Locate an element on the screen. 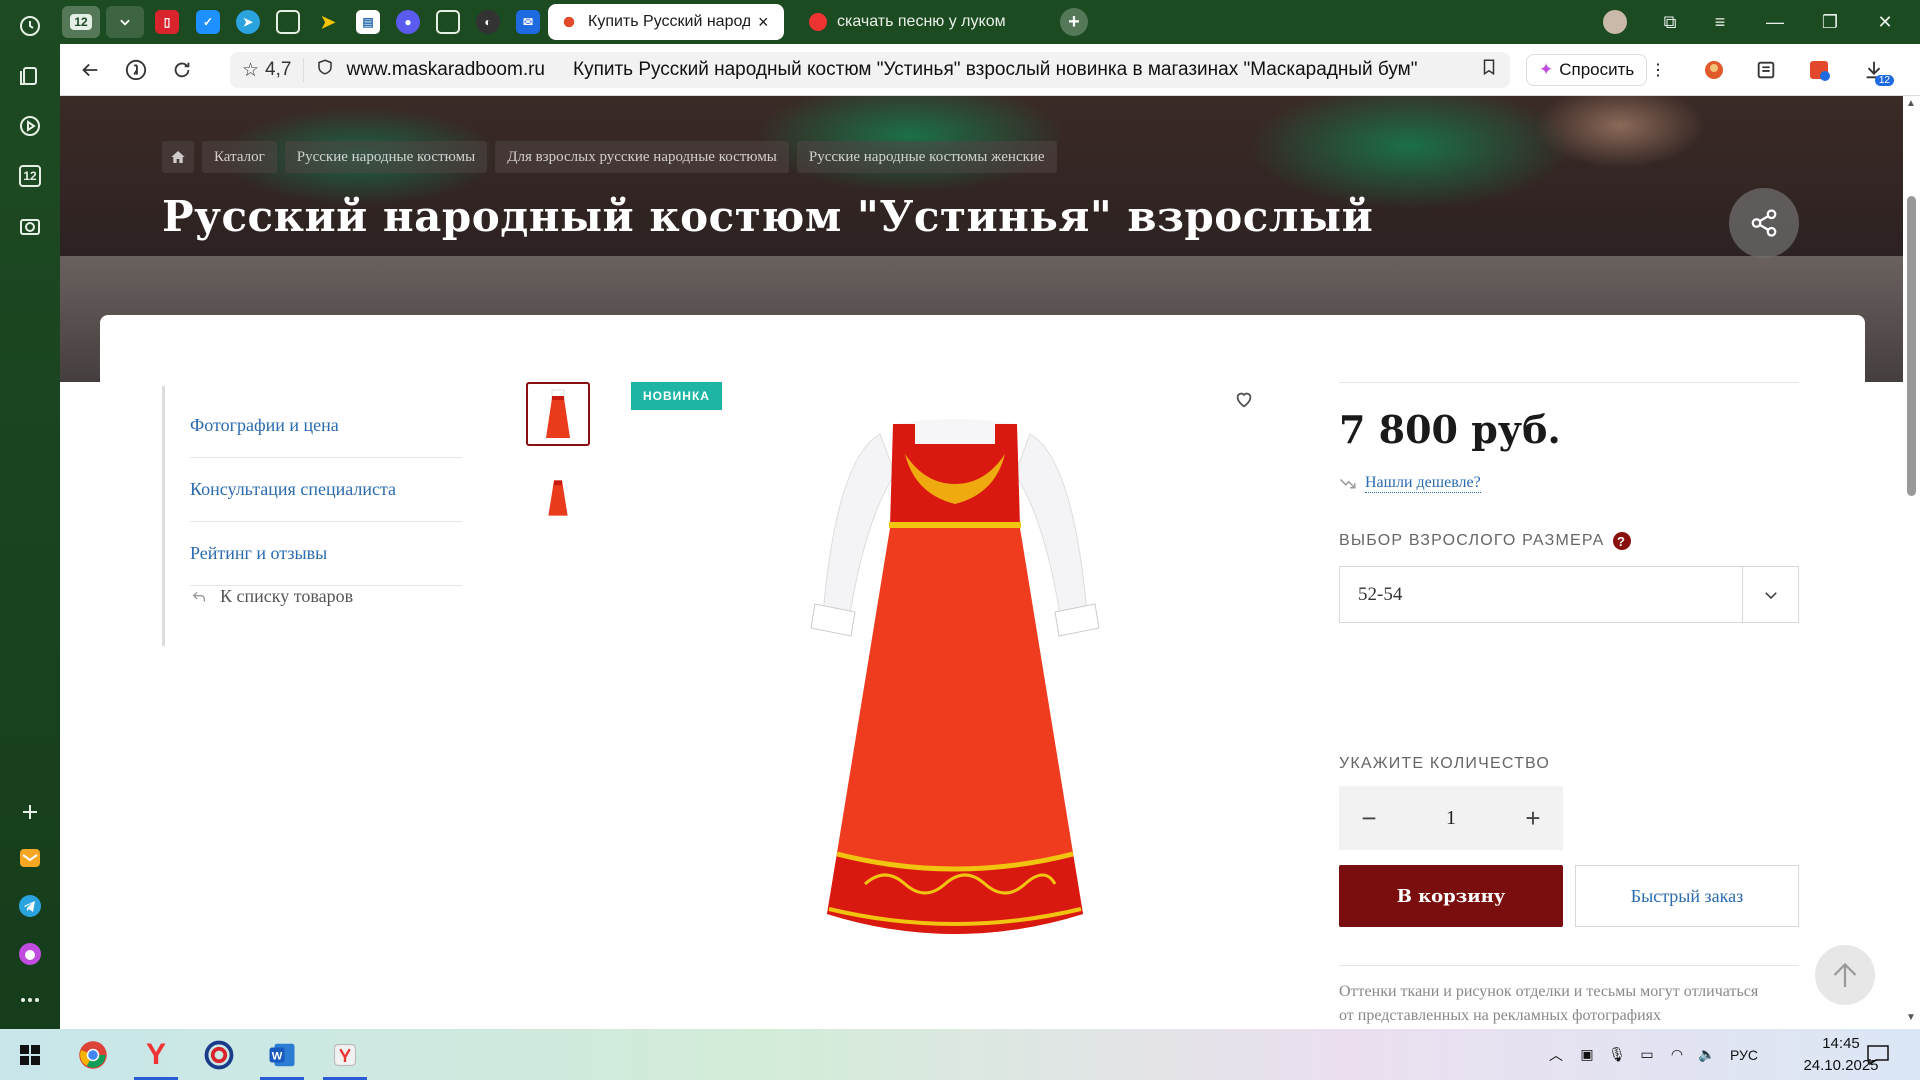  qty-label-text: УКАЖИТЕ КОЛИЧЕСТВО is located at coordinates (1445, 763).